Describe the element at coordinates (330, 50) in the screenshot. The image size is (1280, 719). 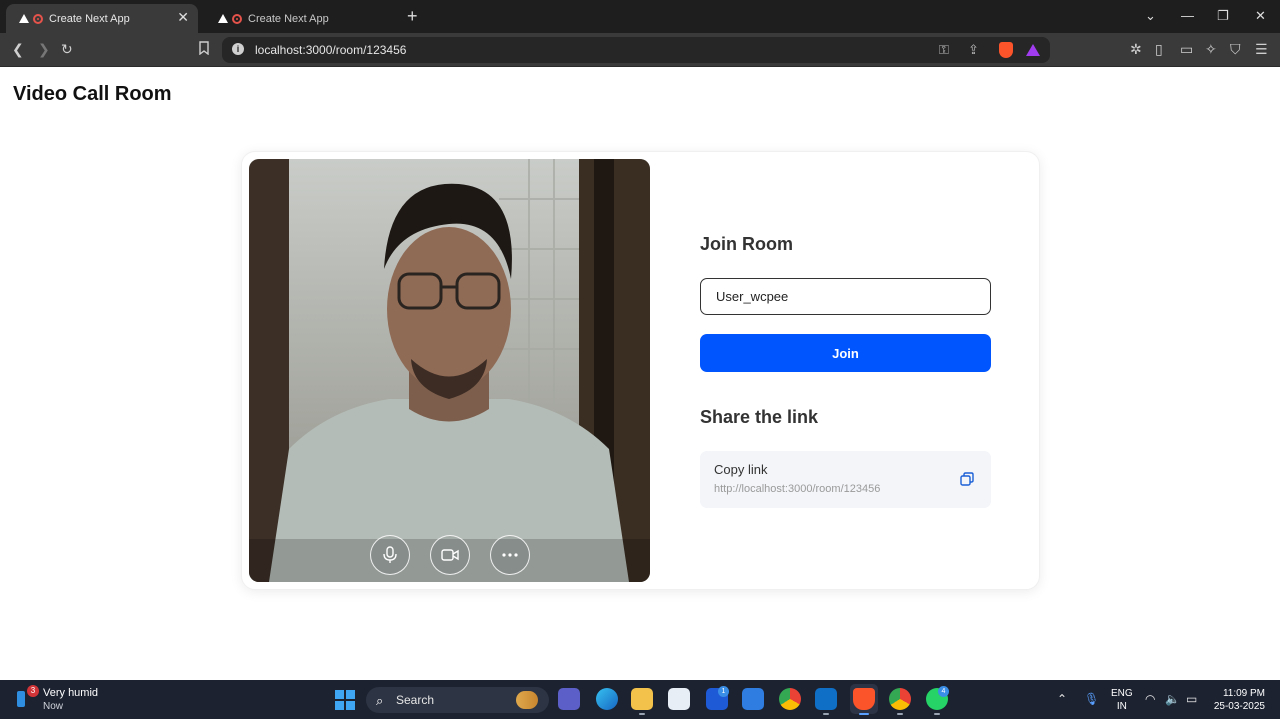
I see `url-text: localhost:3000/room/123456` at that location.